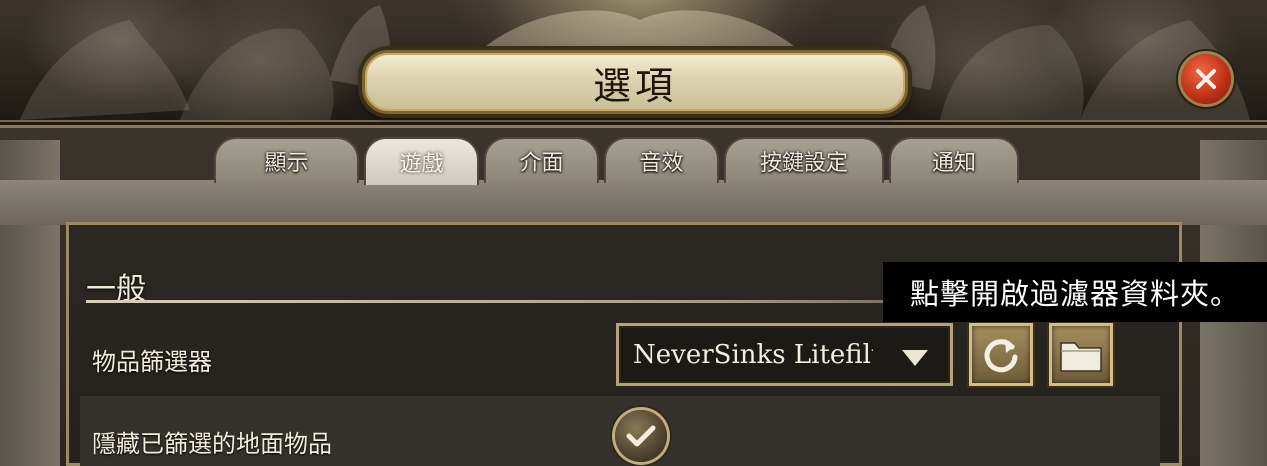 The height and width of the screenshot is (466, 1267). I want to click on tooltip-text: 點擊開啟過濾器資料夾。, so click(1074, 294).